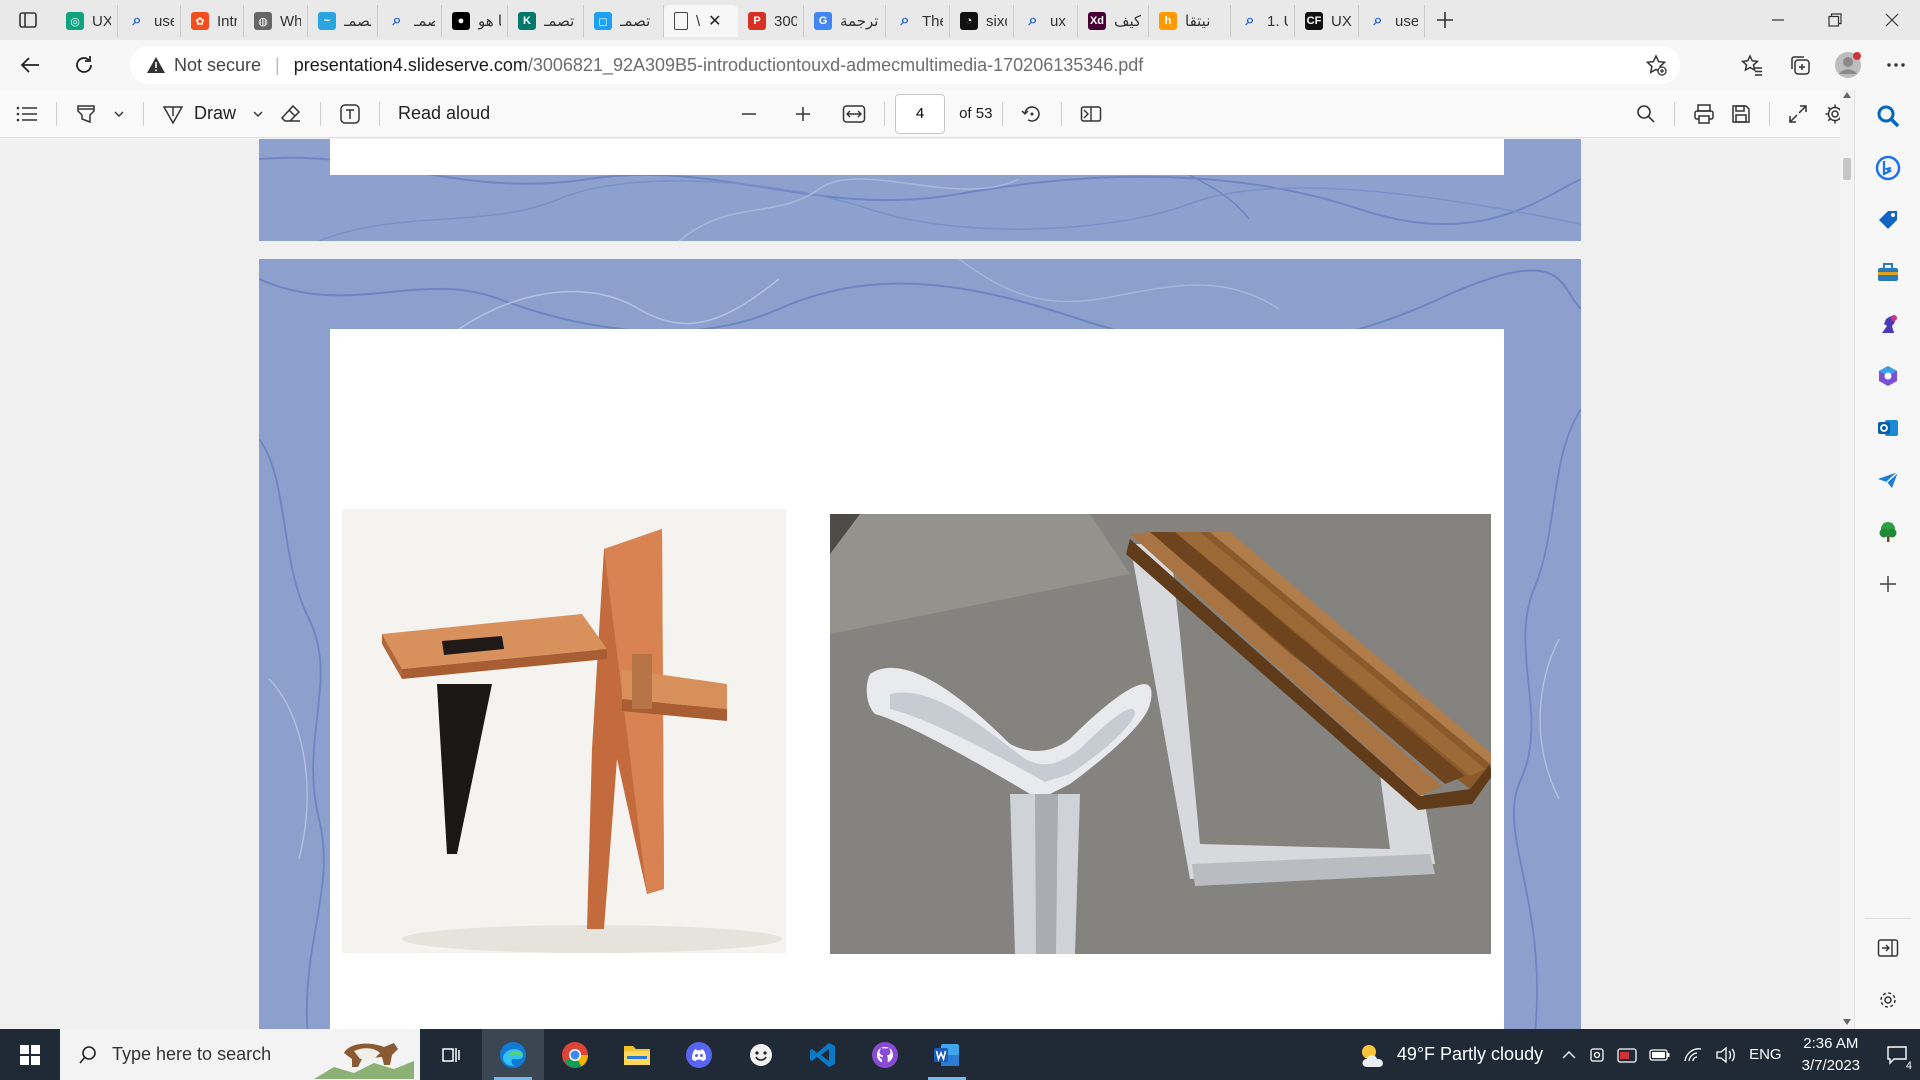 The height and width of the screenshot is (1080, 1920). What do you see at coordinates (1741, 114) in the screenshot?
I see `save-button` at bounding box center [1741, 114].